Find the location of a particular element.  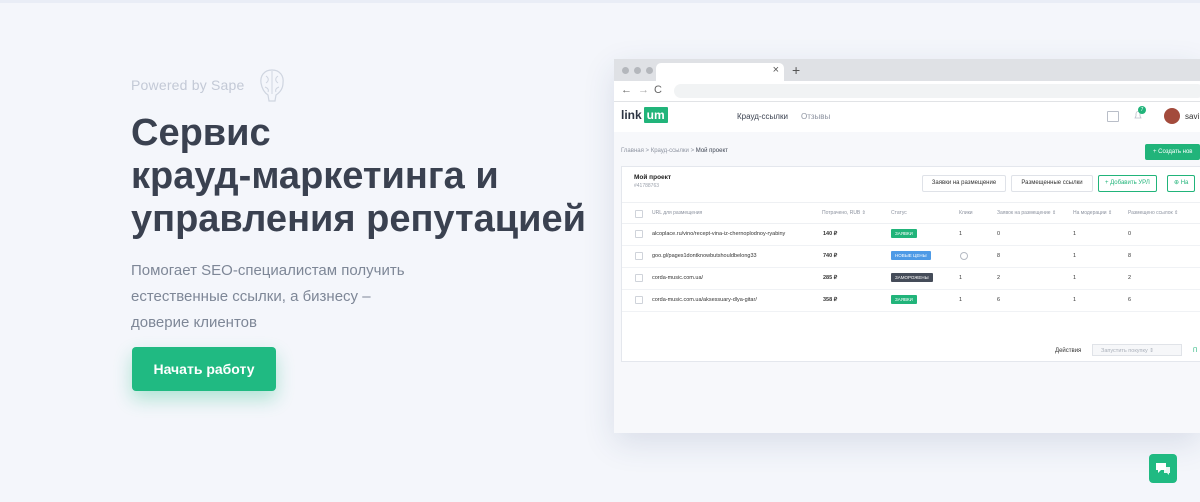

breadcrumb: Главная > Крауд-ссылки > Мой проект is located at coordinates (674, 151).